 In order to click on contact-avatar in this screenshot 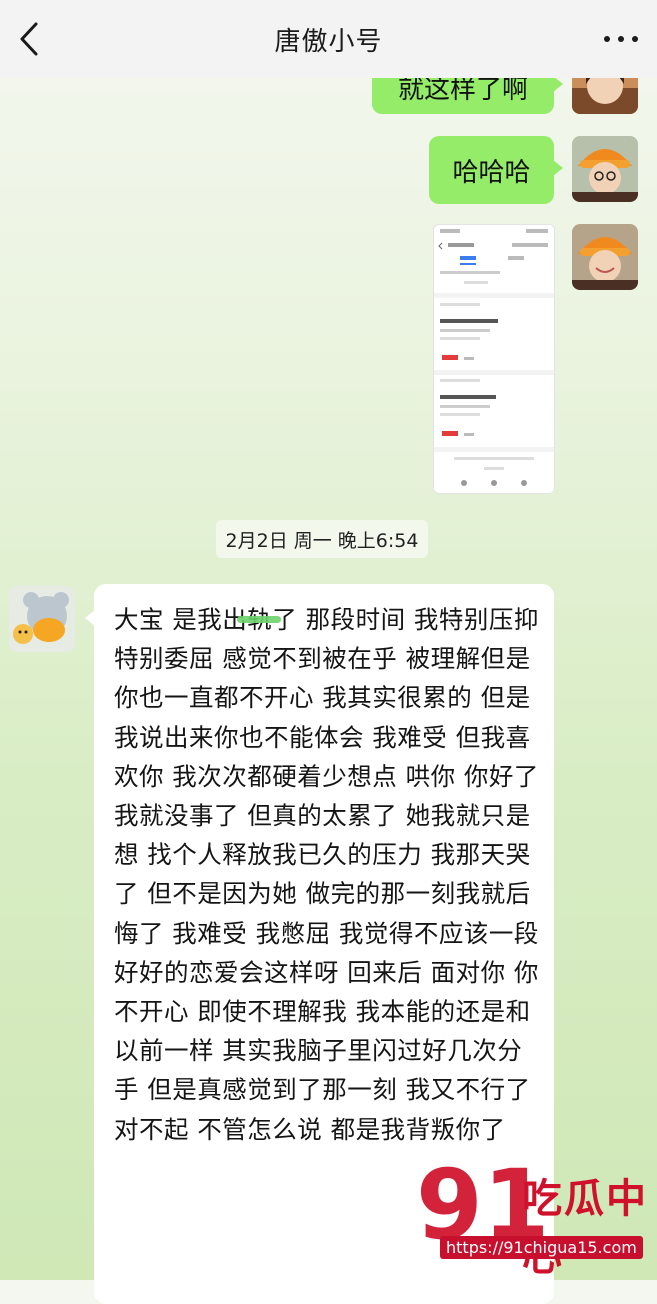, I will do `click(42, 619)`.